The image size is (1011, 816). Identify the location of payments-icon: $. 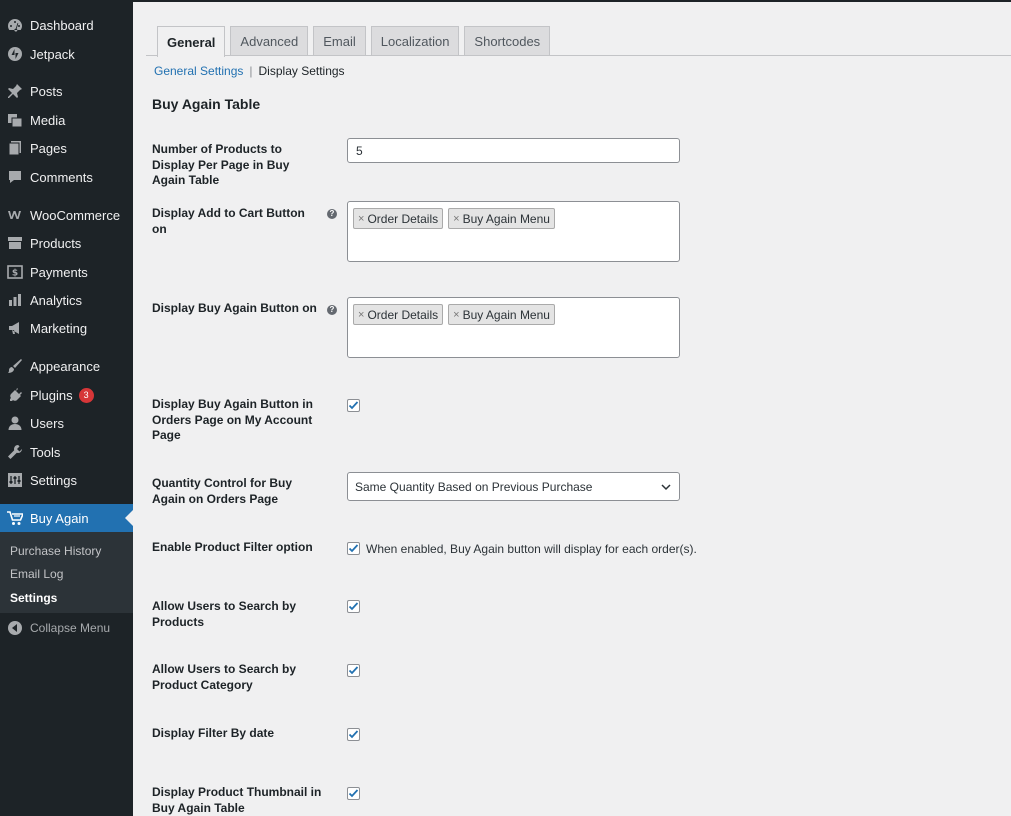
(15, 272).